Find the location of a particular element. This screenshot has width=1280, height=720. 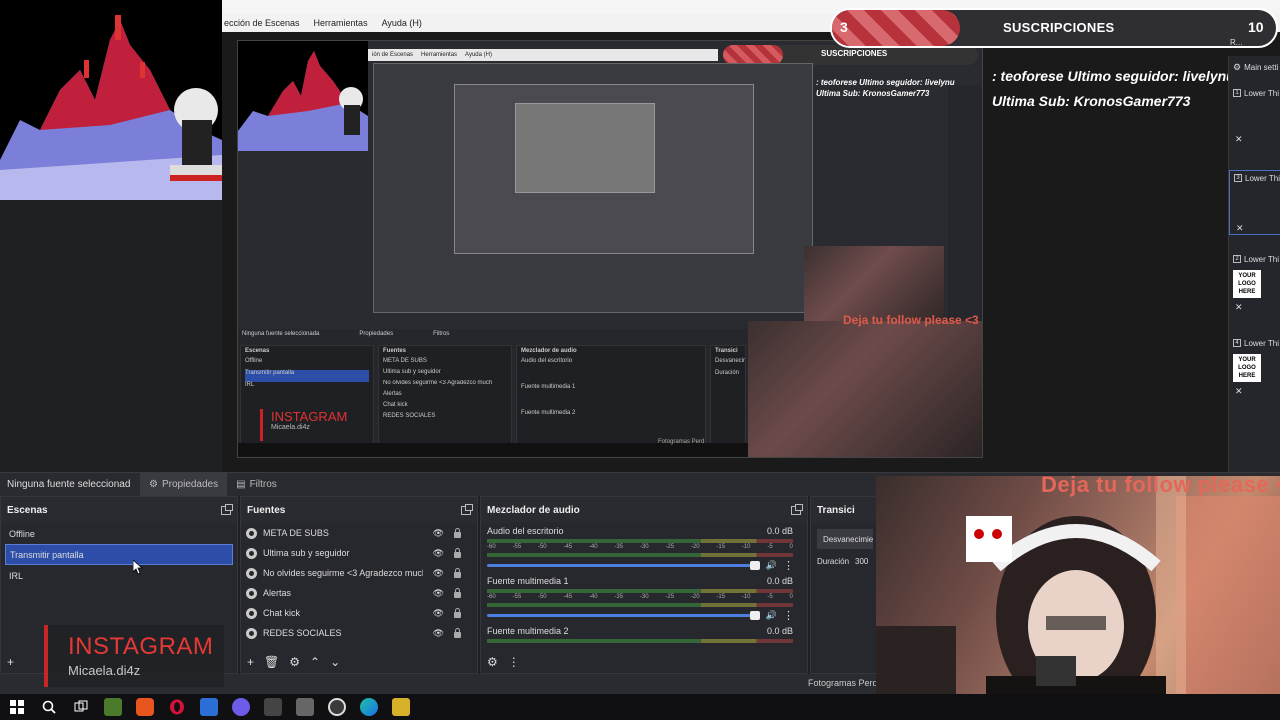

source-item: Alertas 👁 is located at coordinates (359, 593).